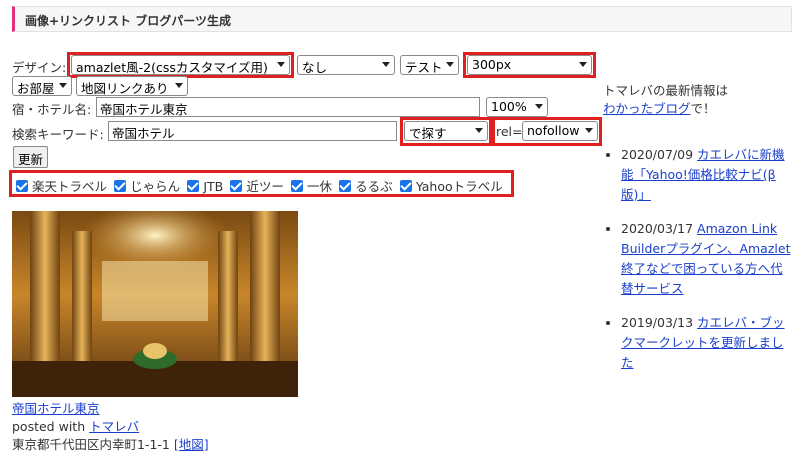 Image resolution: width=800 pixels, height=456 pixels. Describe the element at coordinates (58, 134) in the screenshot. I see `keyword-label: 検索キーワード:` at that location.